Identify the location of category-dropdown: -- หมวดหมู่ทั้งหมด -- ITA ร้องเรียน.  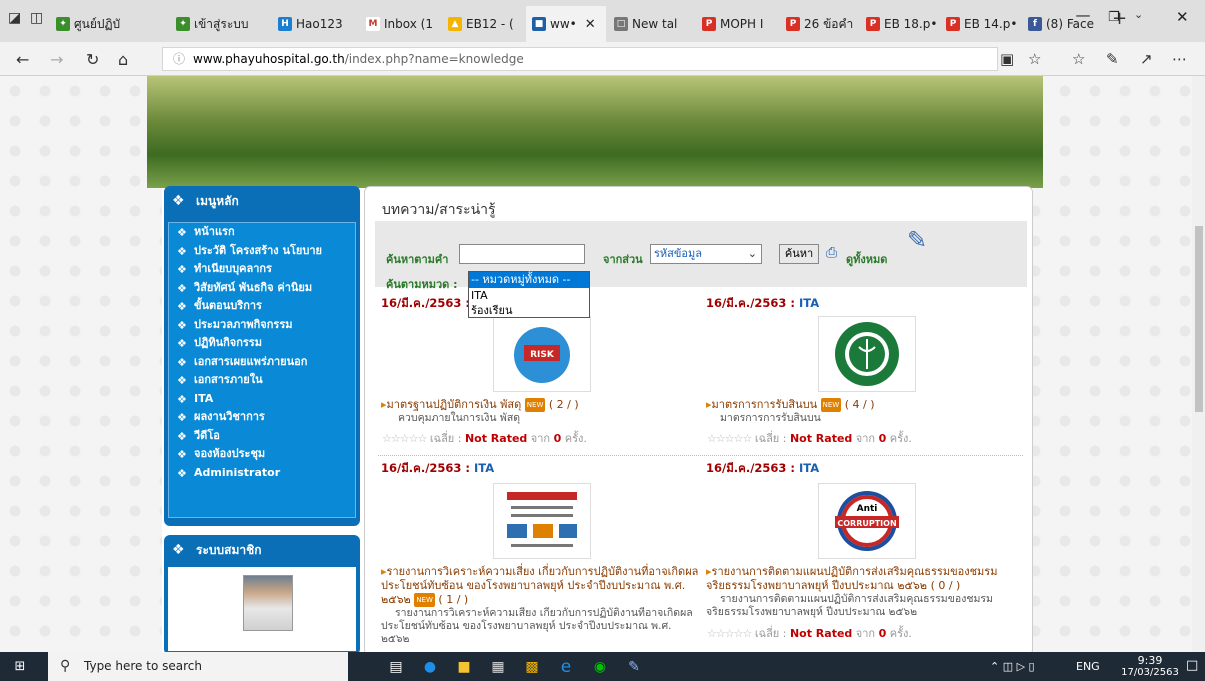
(529, 294).